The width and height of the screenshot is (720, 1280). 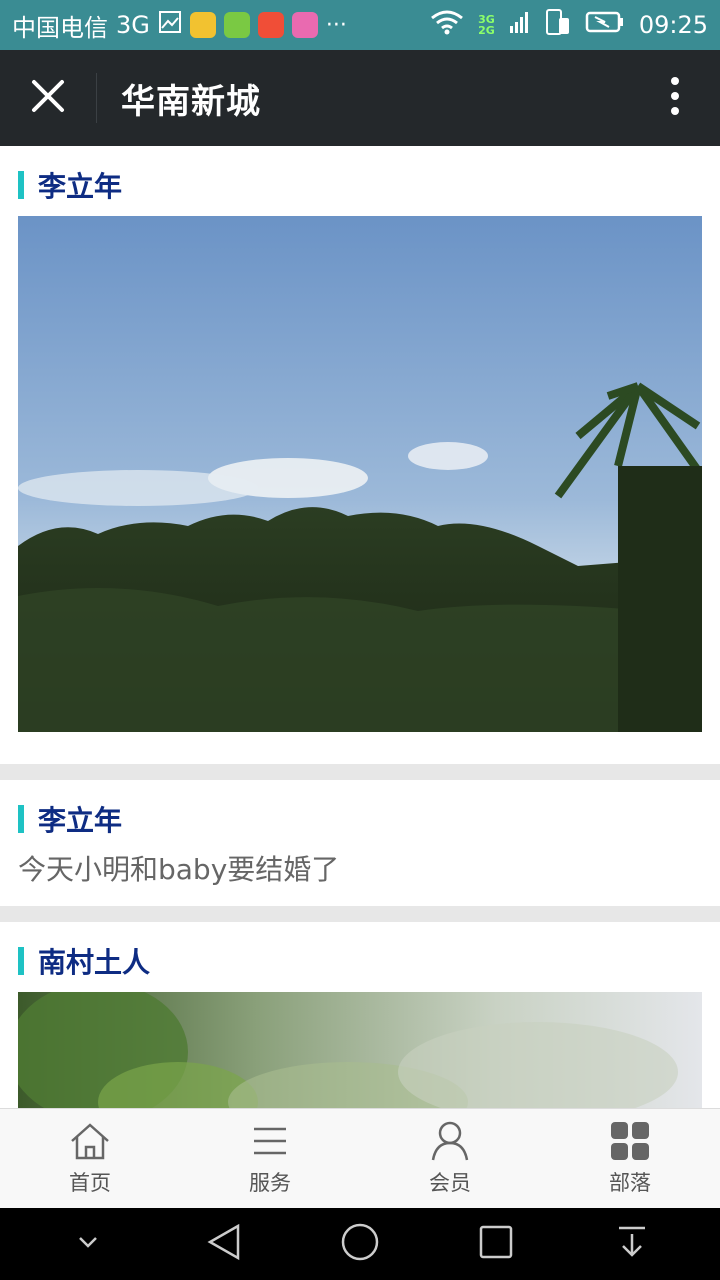 I want to click on more-options-button, so click(x=675, y=98).